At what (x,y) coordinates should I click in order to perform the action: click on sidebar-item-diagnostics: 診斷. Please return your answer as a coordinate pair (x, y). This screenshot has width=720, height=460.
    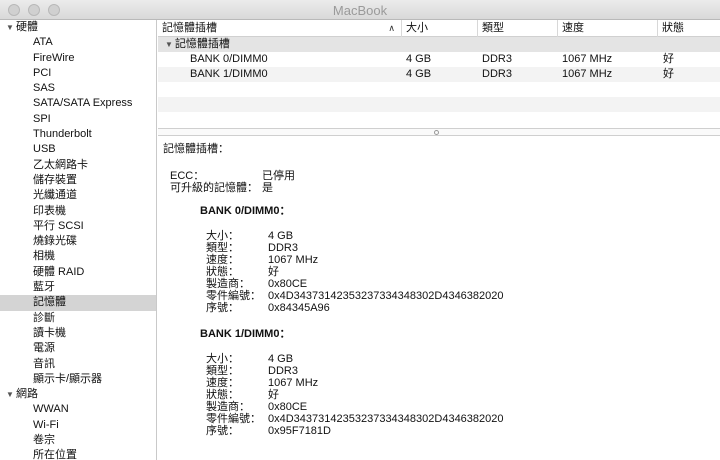
    Looking at the image, I should click on (78, 318).